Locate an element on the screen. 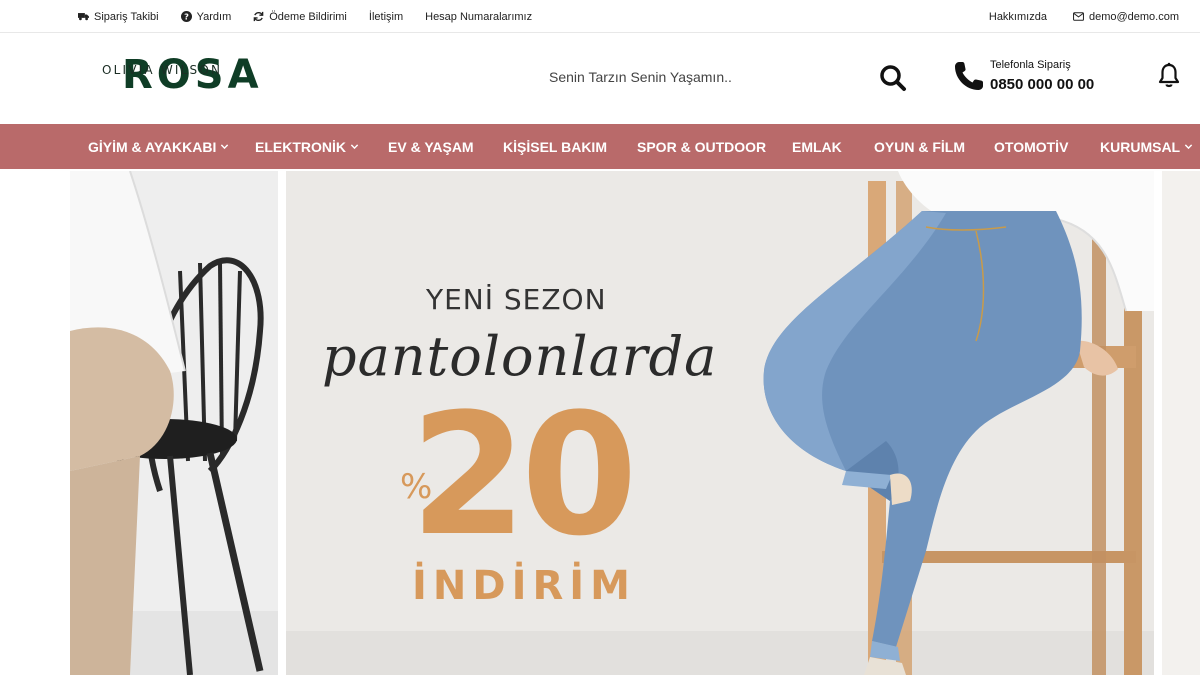 This screenshot has width=1200, height=675. payment-notice-link: Ödeme Bildirimi is located at coordinates (300, 17).